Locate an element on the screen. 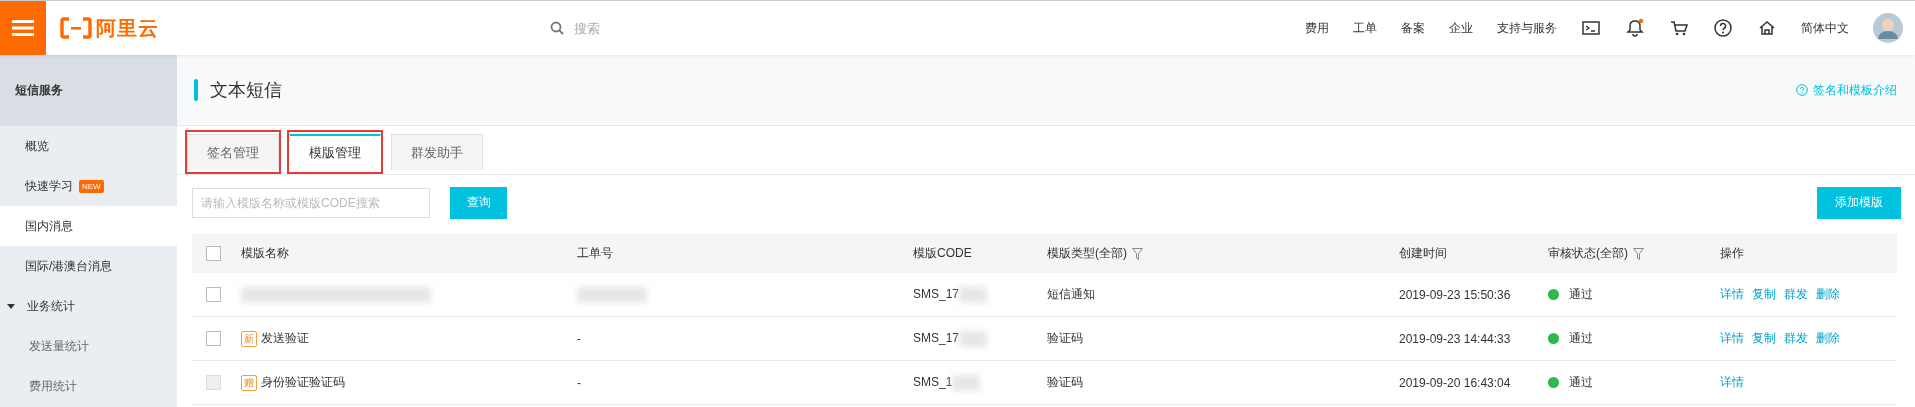 The image size is (1915, 407). home-icon is located at coordinates (1767, 28).